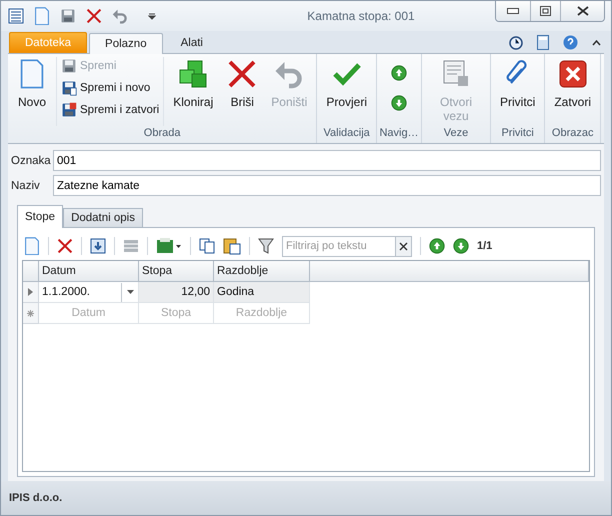 This screenshot has width=612, height=516. Describe the element at coordinates (110, 110) in the screenshot. I see `ribbon-button: Spremi i zatvori` at that location.